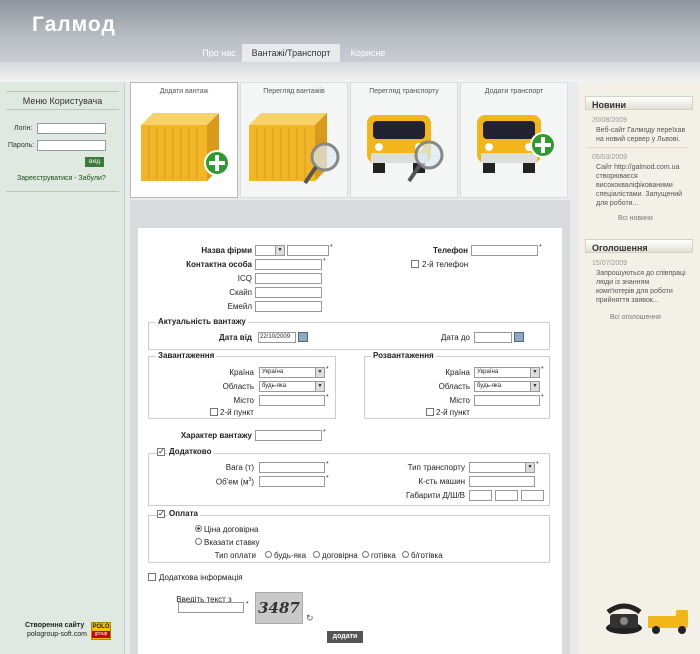 This screenshot has height=654, width=700. I want to click on email-input, so click(288, 306).